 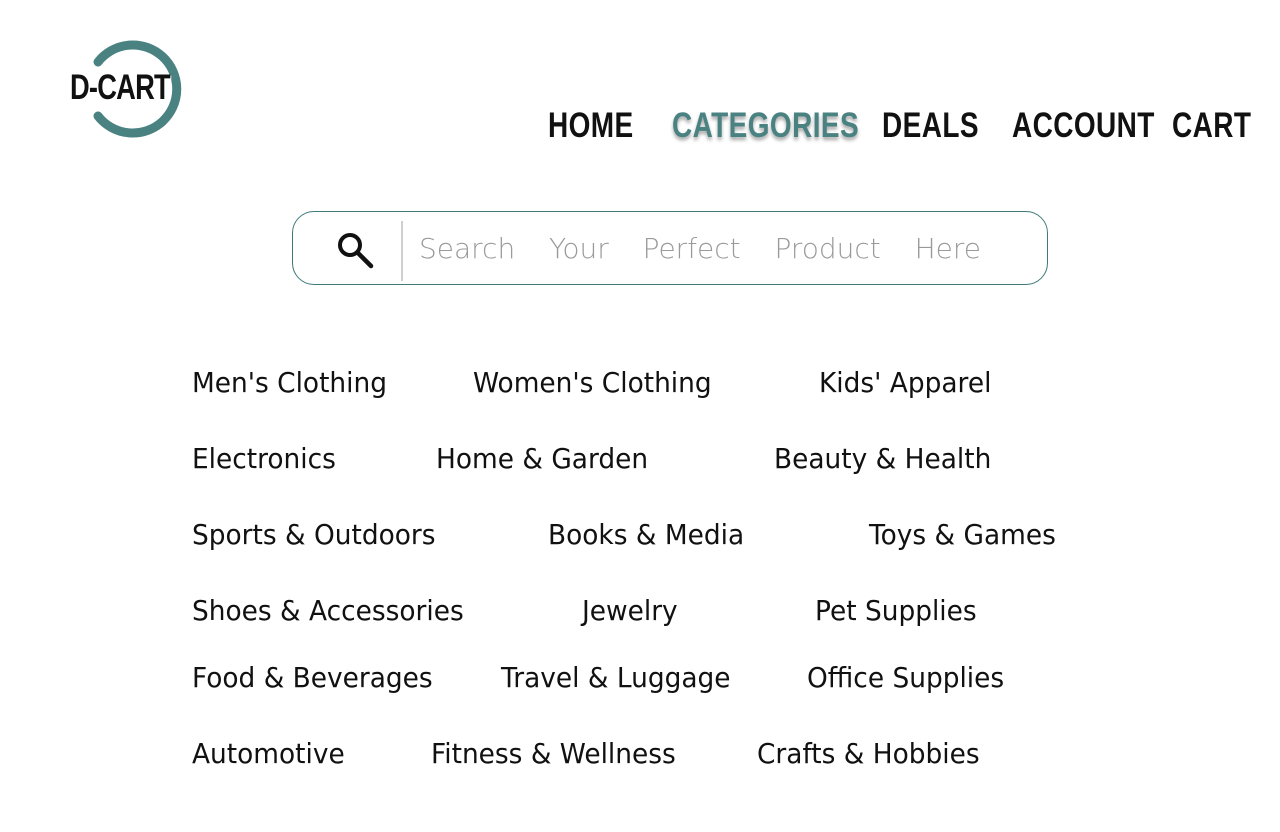 I want to click on category-beauty-health: Beauty & Health, so click(x=882, y=459).